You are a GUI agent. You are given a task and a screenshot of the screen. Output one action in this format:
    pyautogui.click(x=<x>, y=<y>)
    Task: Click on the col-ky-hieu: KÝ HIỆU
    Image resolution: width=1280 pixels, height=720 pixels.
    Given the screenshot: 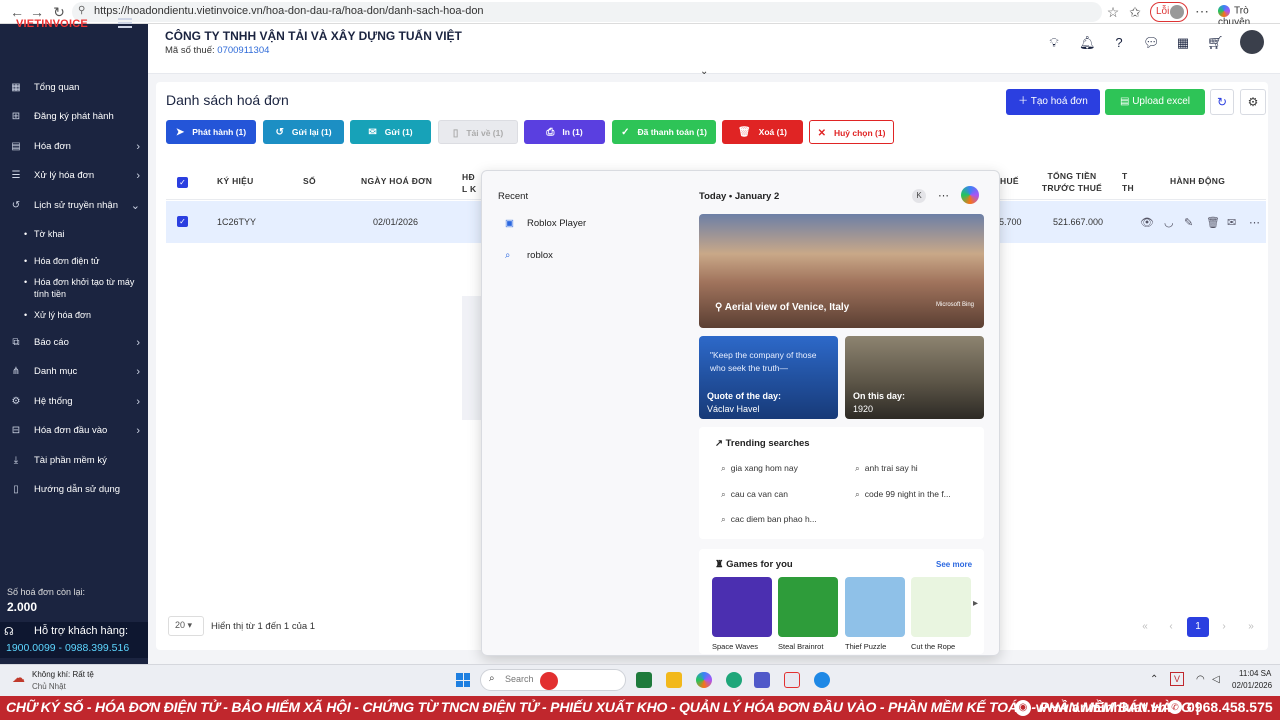 What is the action you would take?
    pyautogui.click(x=235, y=181)
    